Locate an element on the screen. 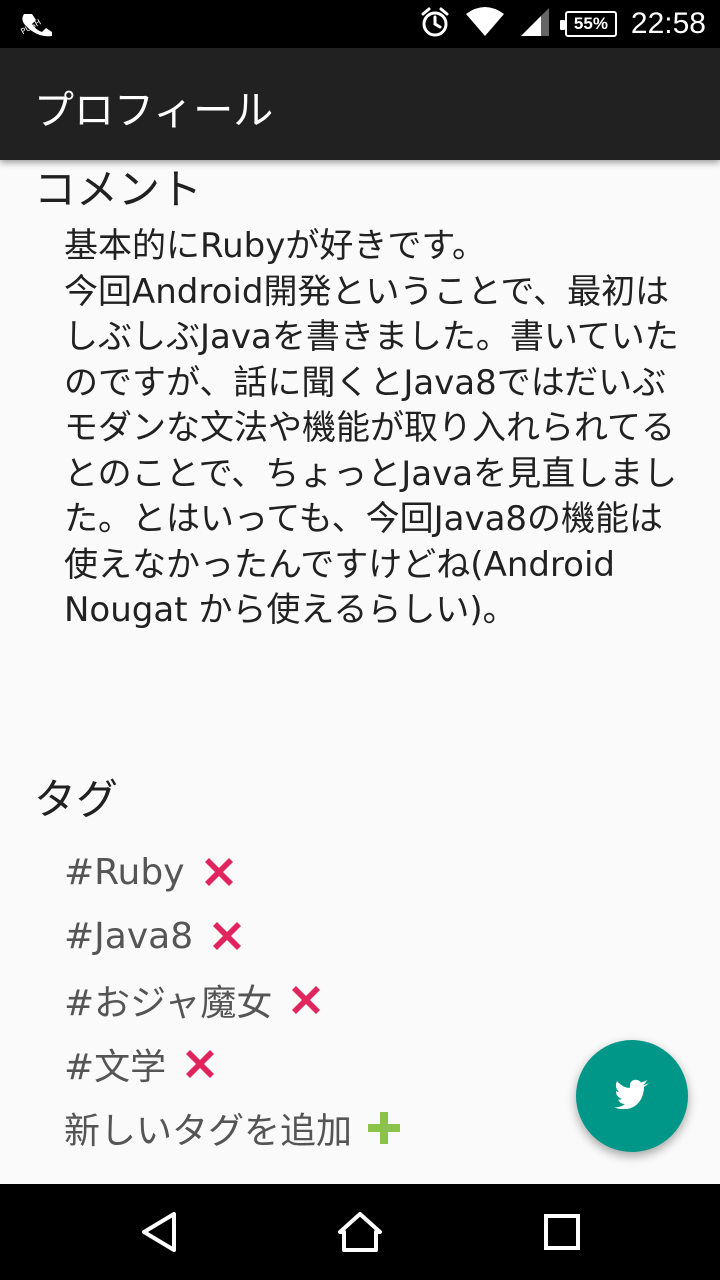  battery-percent: 55% is located at coordinates (590, 23).